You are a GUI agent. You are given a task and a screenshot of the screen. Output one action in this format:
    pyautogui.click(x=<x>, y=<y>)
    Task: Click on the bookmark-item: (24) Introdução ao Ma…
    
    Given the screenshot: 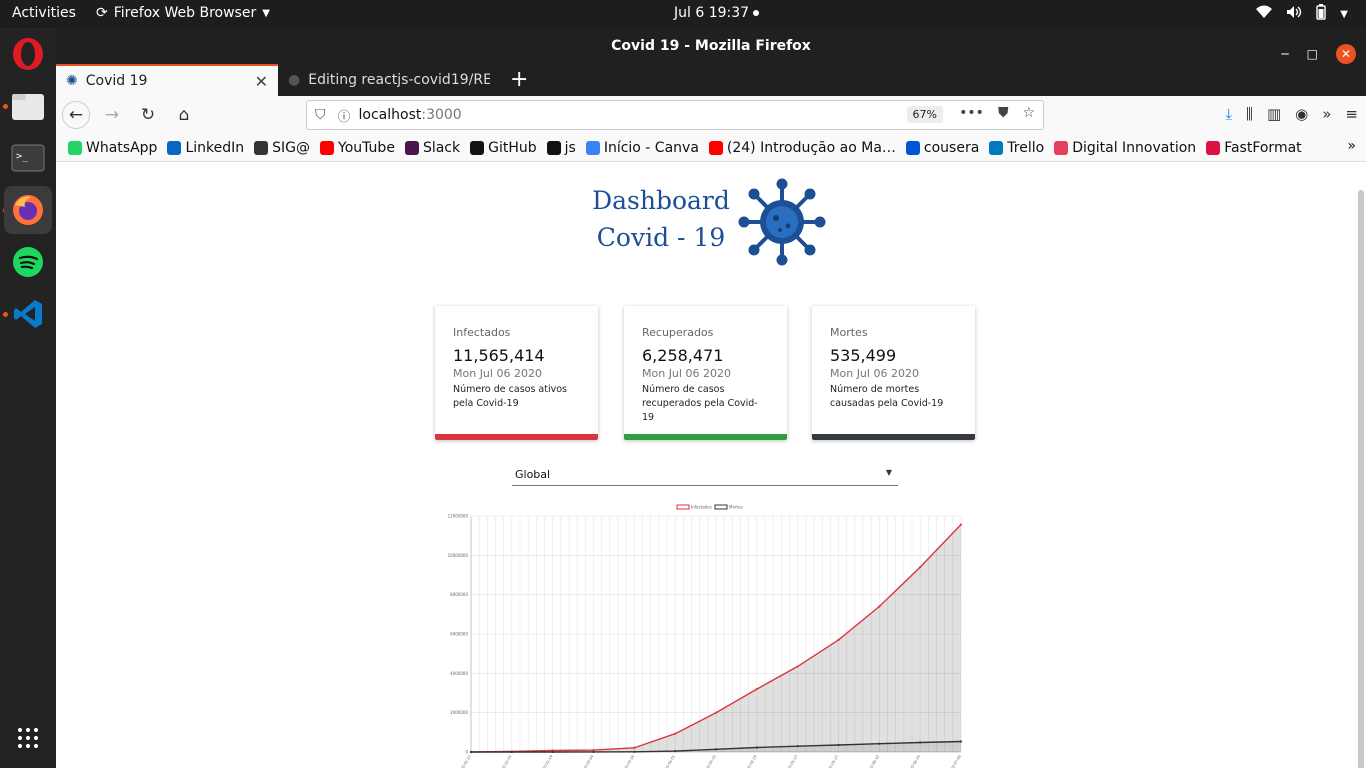 What is the action you would take?
    pyautogui.click(x=802, y=147)
    